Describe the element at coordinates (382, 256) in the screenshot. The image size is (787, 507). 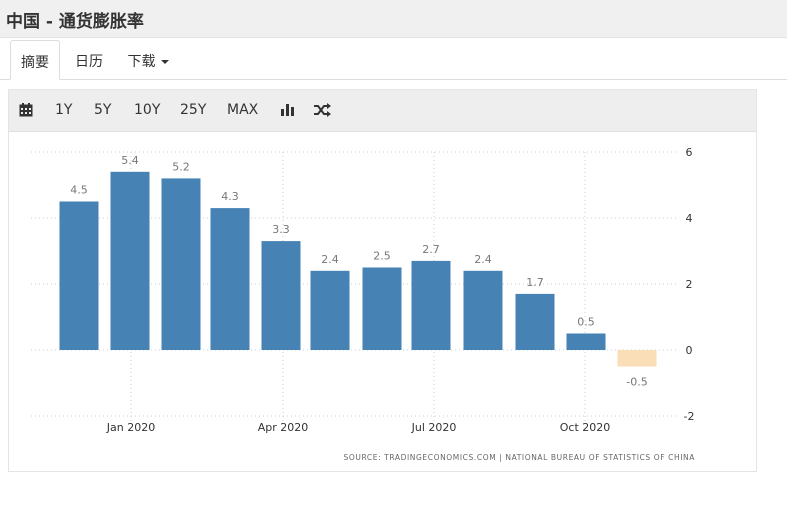
I see `data-label: 2.5` at that location.